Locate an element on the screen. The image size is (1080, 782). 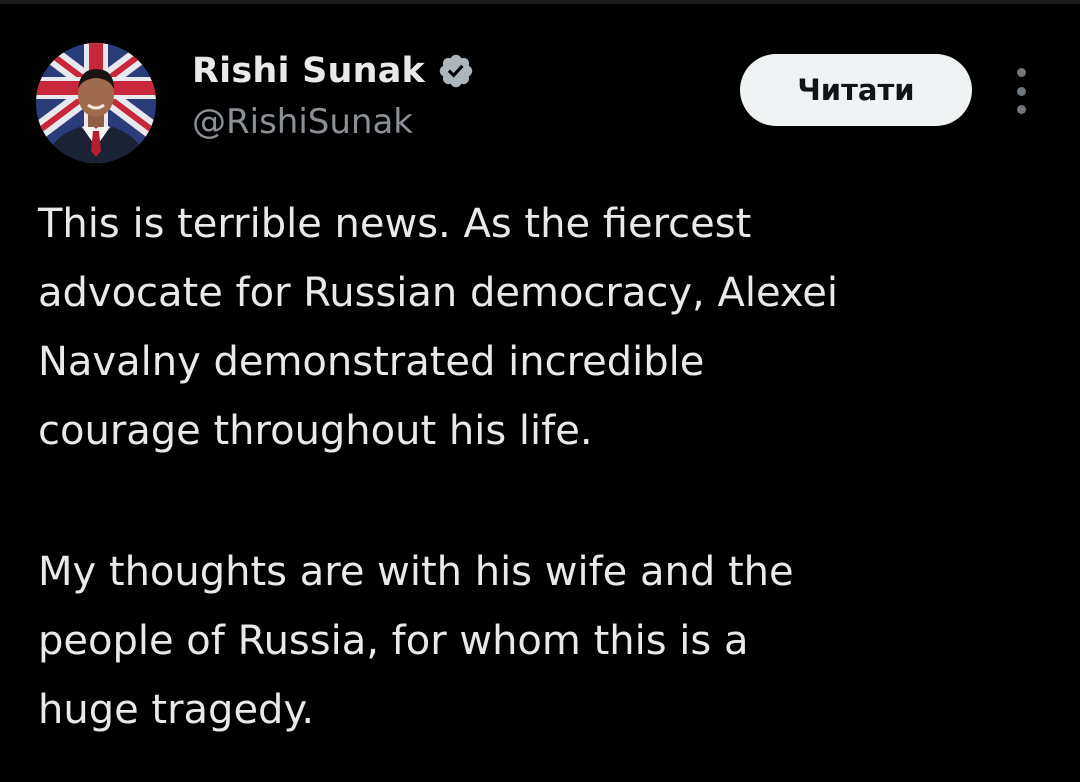
avatar-photo is located at coordinates (96, 103).